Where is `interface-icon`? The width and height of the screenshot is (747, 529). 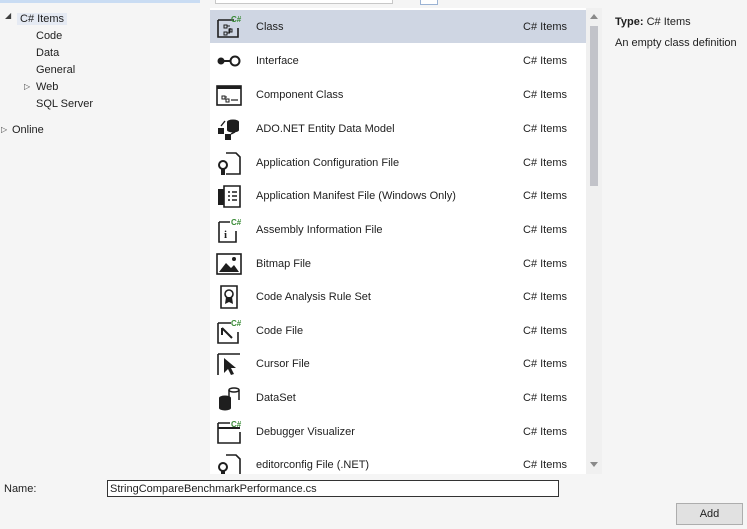
interface-icon is located at coordinates (229, 61).